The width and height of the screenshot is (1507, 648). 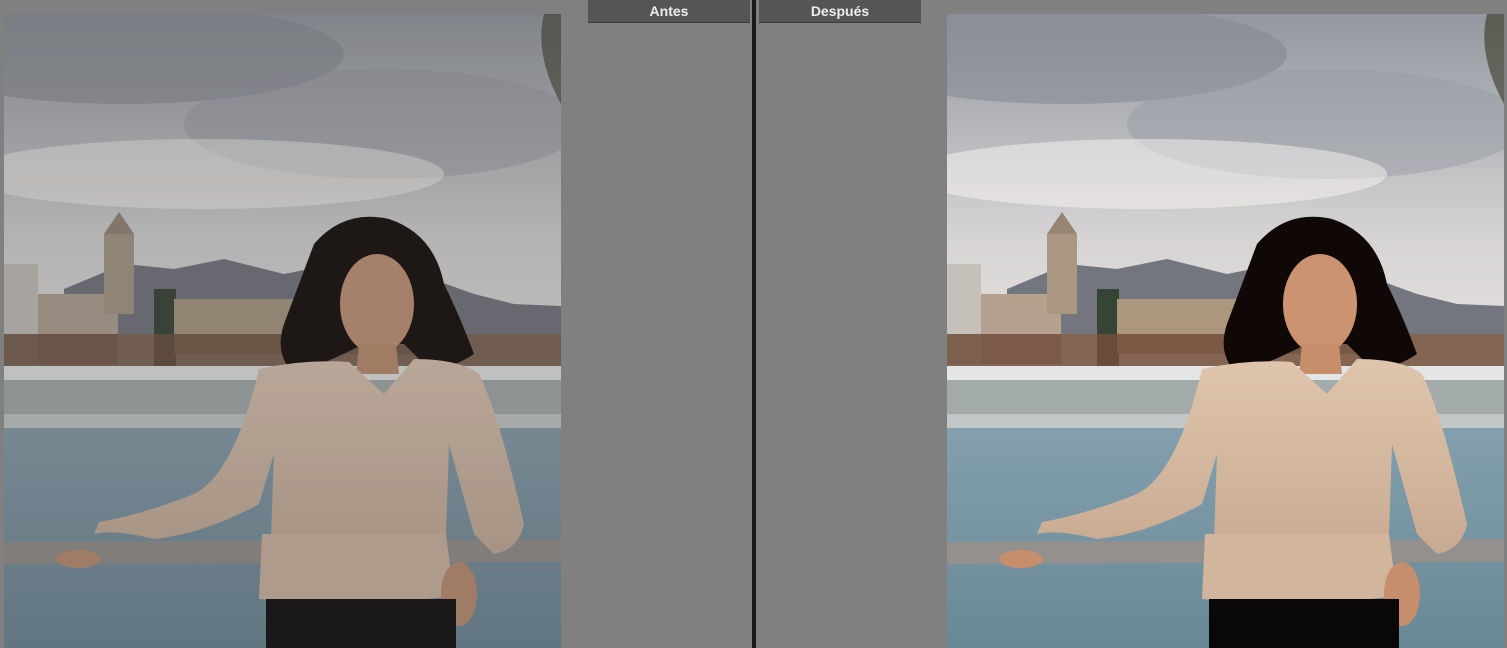 I want to click on compare-divider, so click(x=754, y=324).